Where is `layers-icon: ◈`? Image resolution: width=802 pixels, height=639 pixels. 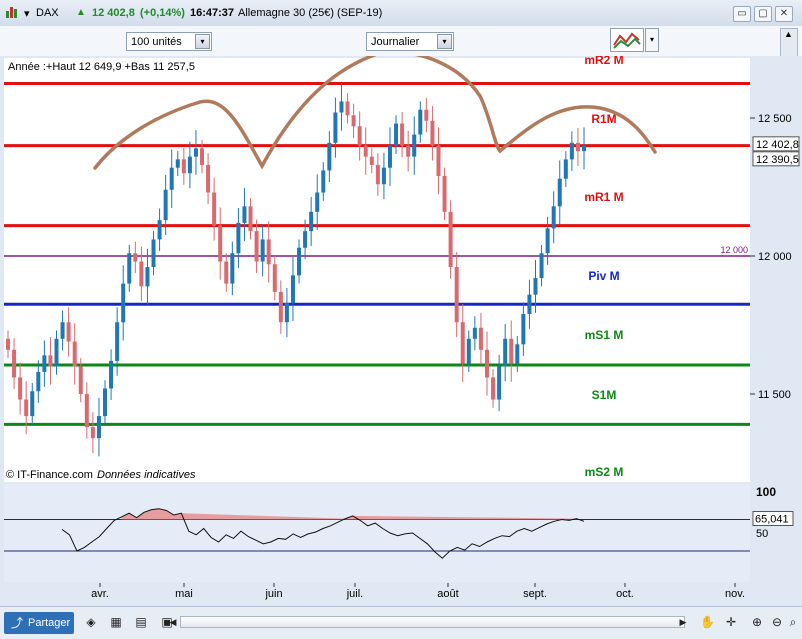 layers-icon: ◈ is located at coordinates (91, 622).